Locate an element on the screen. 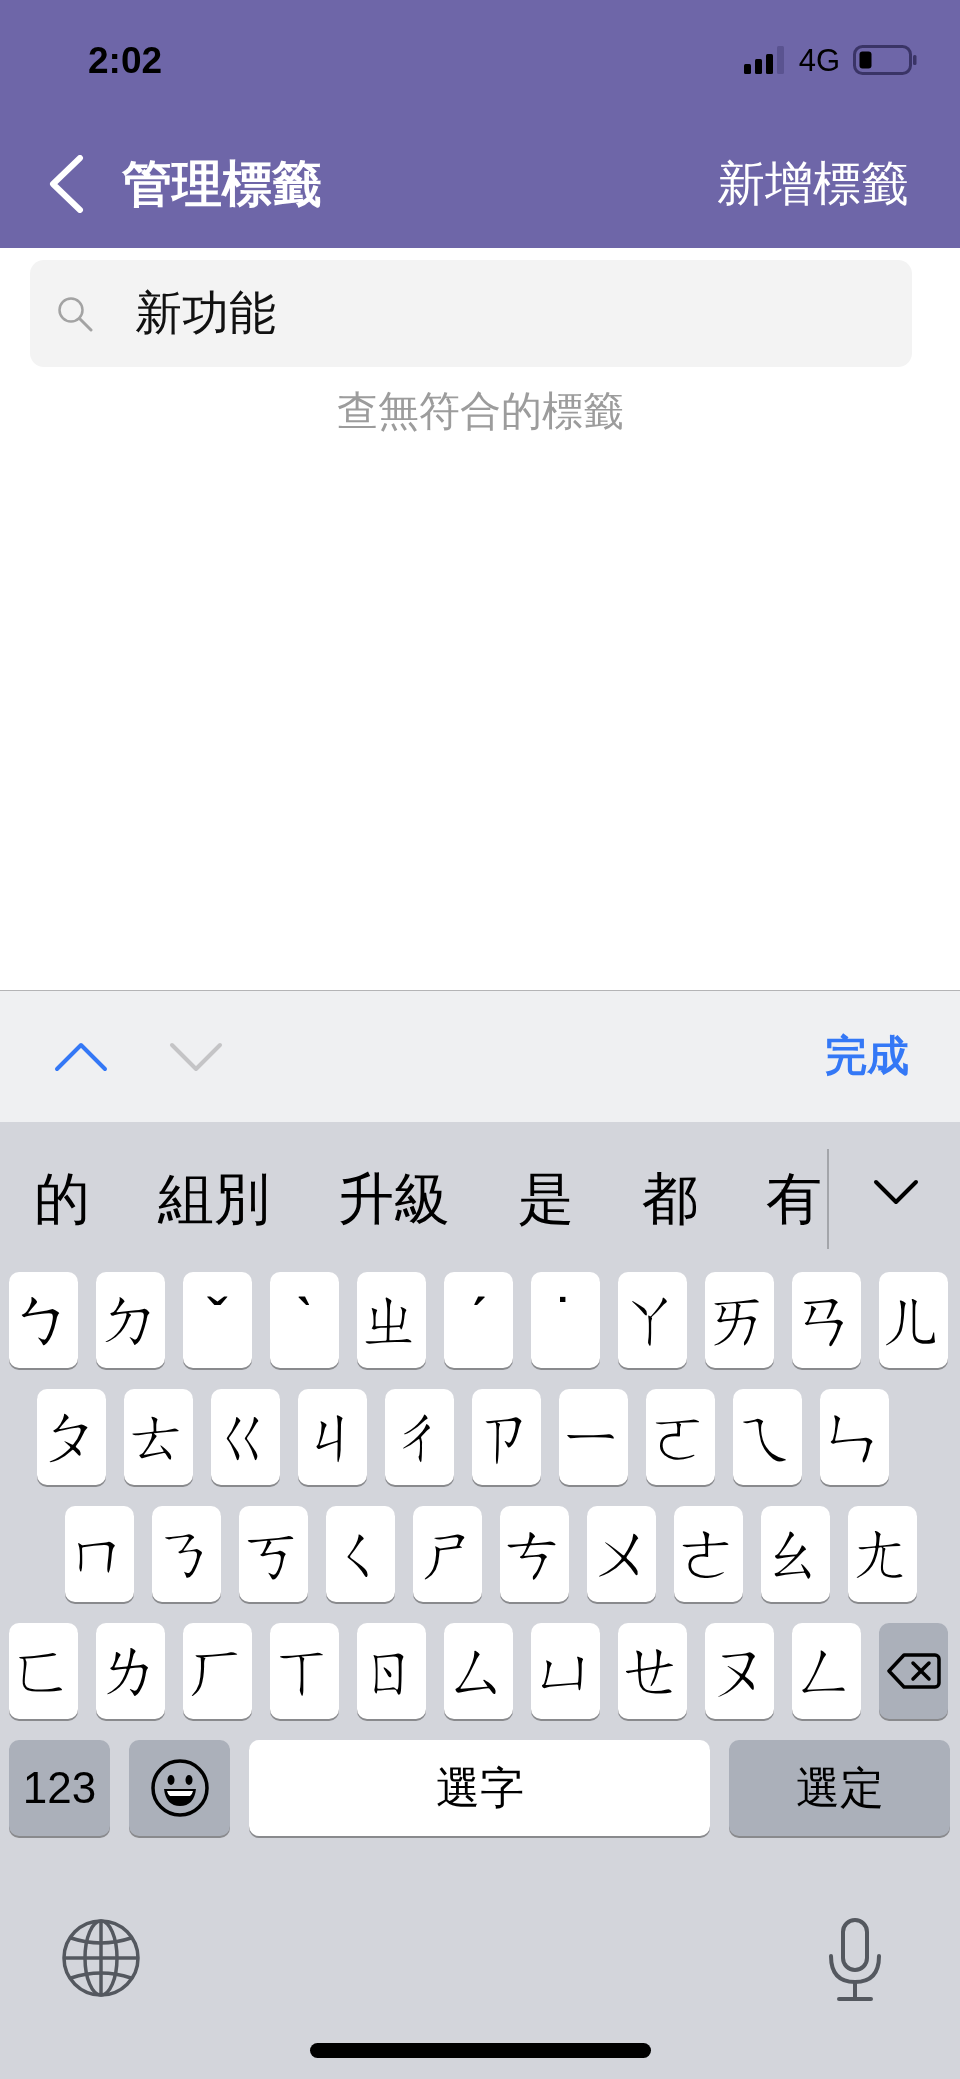  keyboard-key: ㄓ is located at coordinates (391, 1320).